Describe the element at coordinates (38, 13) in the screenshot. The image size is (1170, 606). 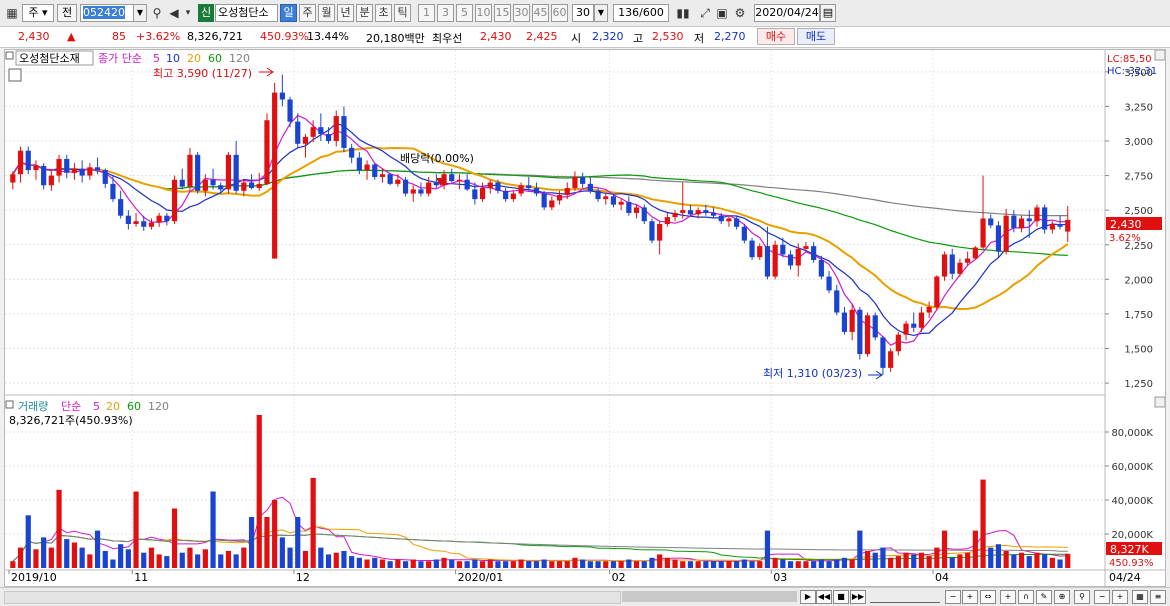
I see `period-type-select: 주 ▾` at that location.